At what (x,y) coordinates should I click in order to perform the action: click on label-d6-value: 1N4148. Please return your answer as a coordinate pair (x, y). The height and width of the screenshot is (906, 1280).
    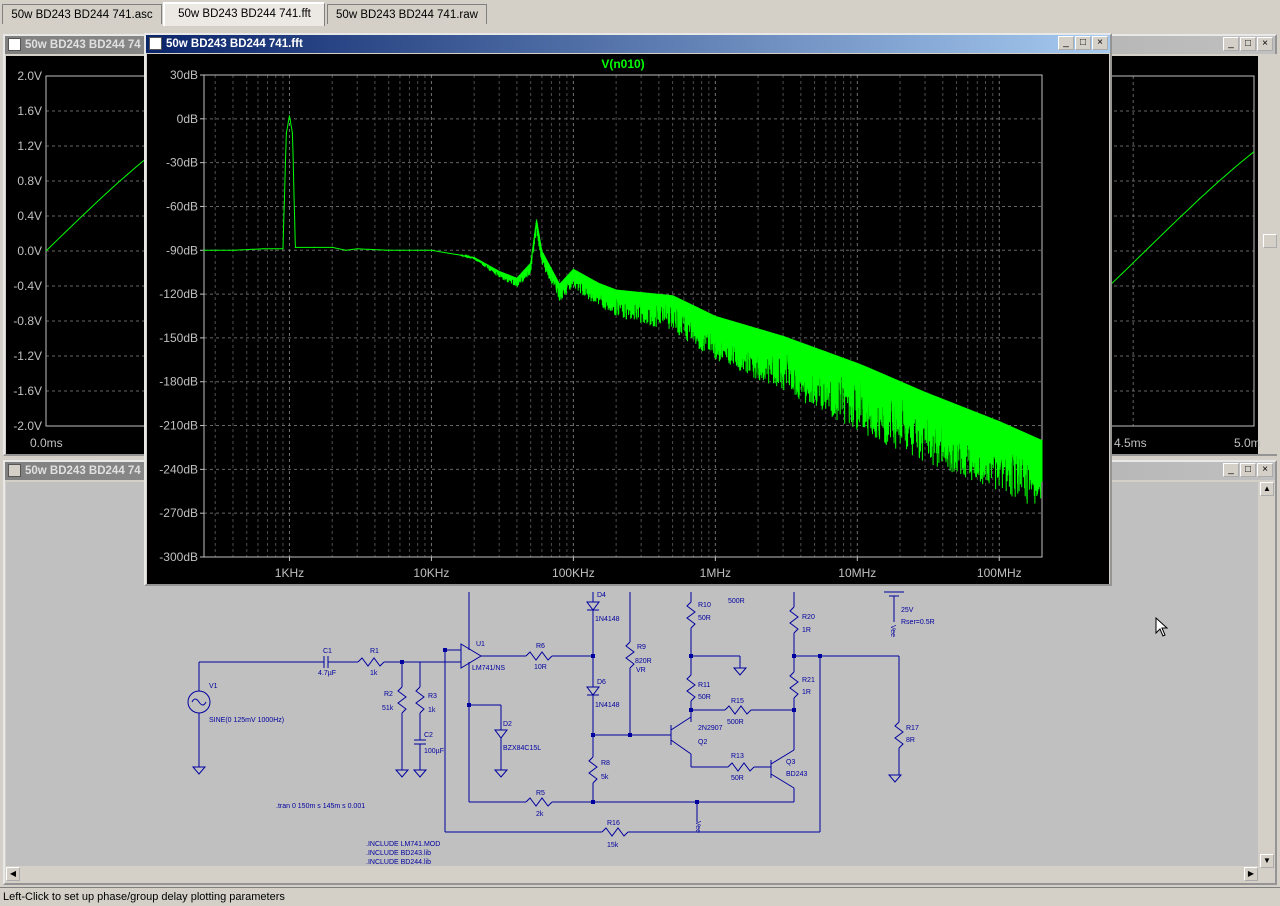
    Looking at the image, I should click on (607, 705).